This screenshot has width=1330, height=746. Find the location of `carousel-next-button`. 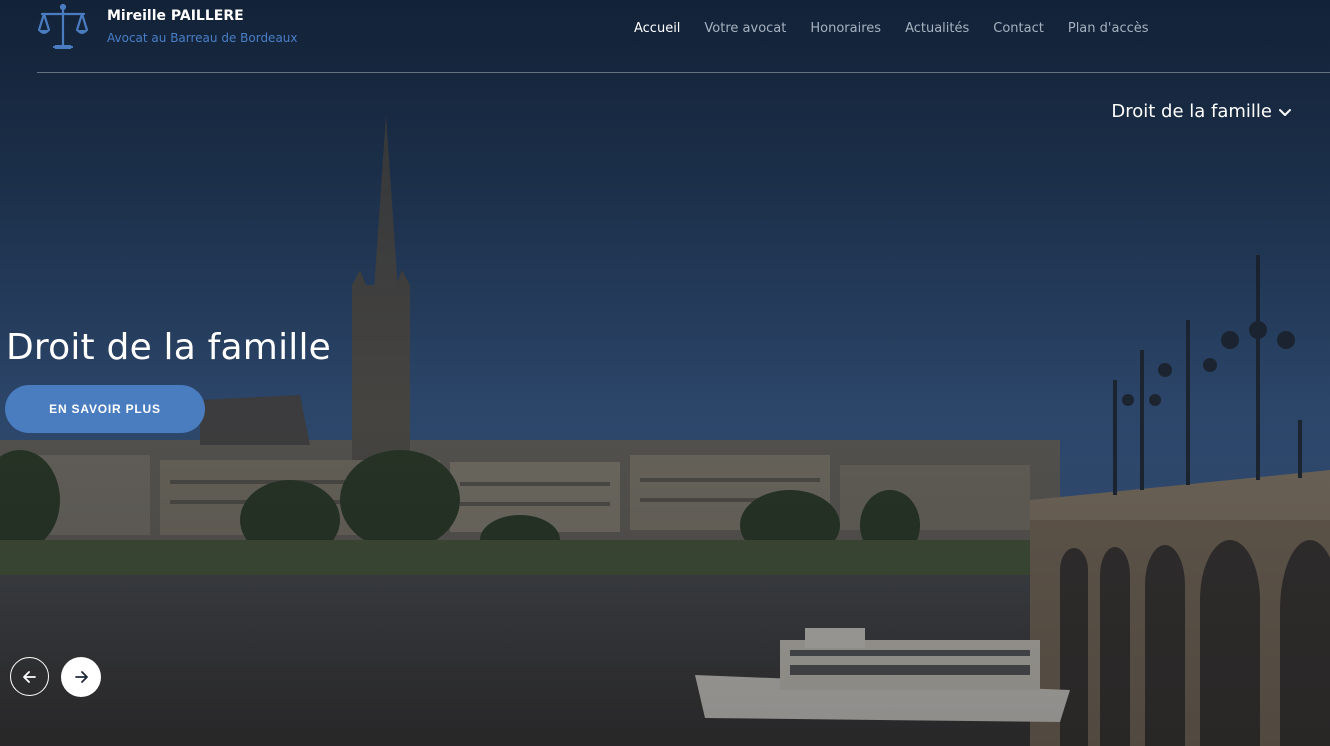

carousel-next-button is located at coordinates (81, 677).